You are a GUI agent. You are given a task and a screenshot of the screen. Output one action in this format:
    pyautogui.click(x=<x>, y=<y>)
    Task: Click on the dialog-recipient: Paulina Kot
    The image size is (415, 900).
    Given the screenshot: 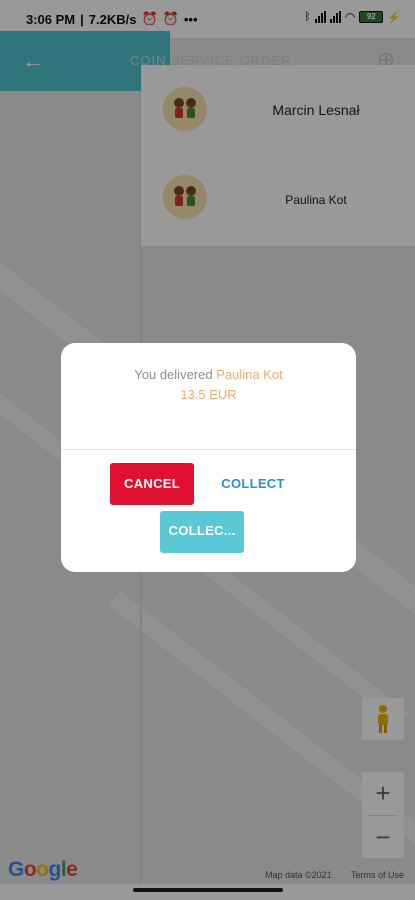 What is the action you would take?
    pyautogui.click(x=249, y=374)
    